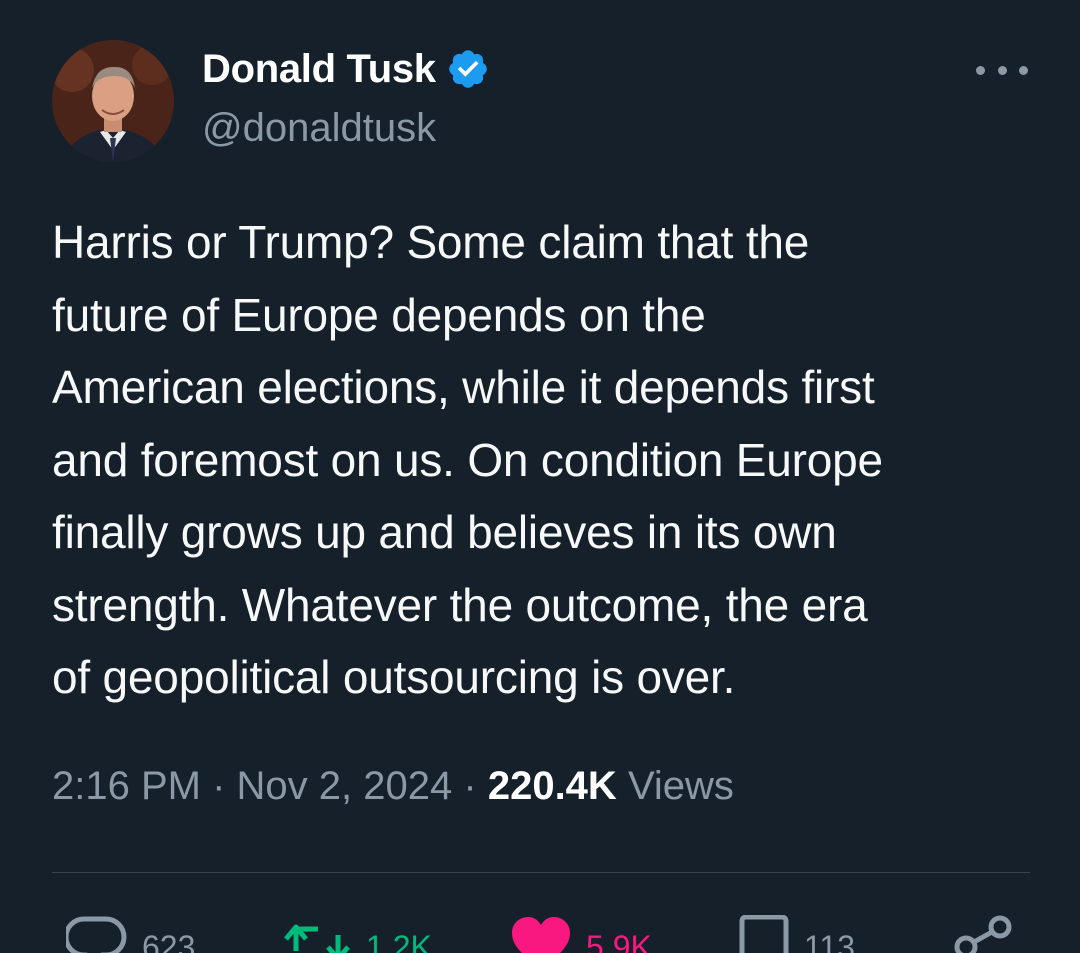 The image size is (1080, 953). What do you see at coordinates (319, 69) in the screenshot?
I see `author-display-name: Donald Tusk` at bounding box center [319, 69].